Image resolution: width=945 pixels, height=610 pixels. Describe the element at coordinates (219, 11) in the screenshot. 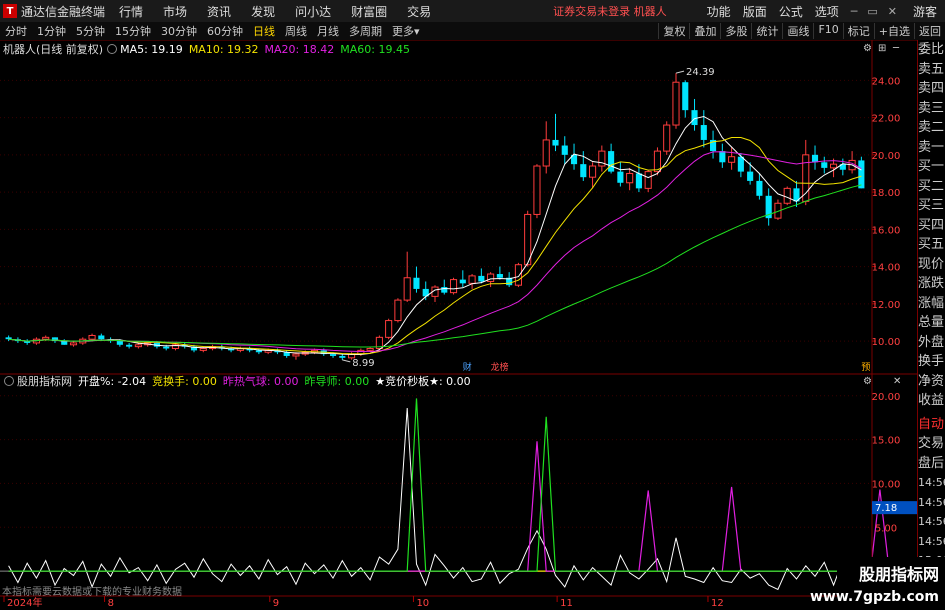

I see `menu-news: 资讯` at that location.